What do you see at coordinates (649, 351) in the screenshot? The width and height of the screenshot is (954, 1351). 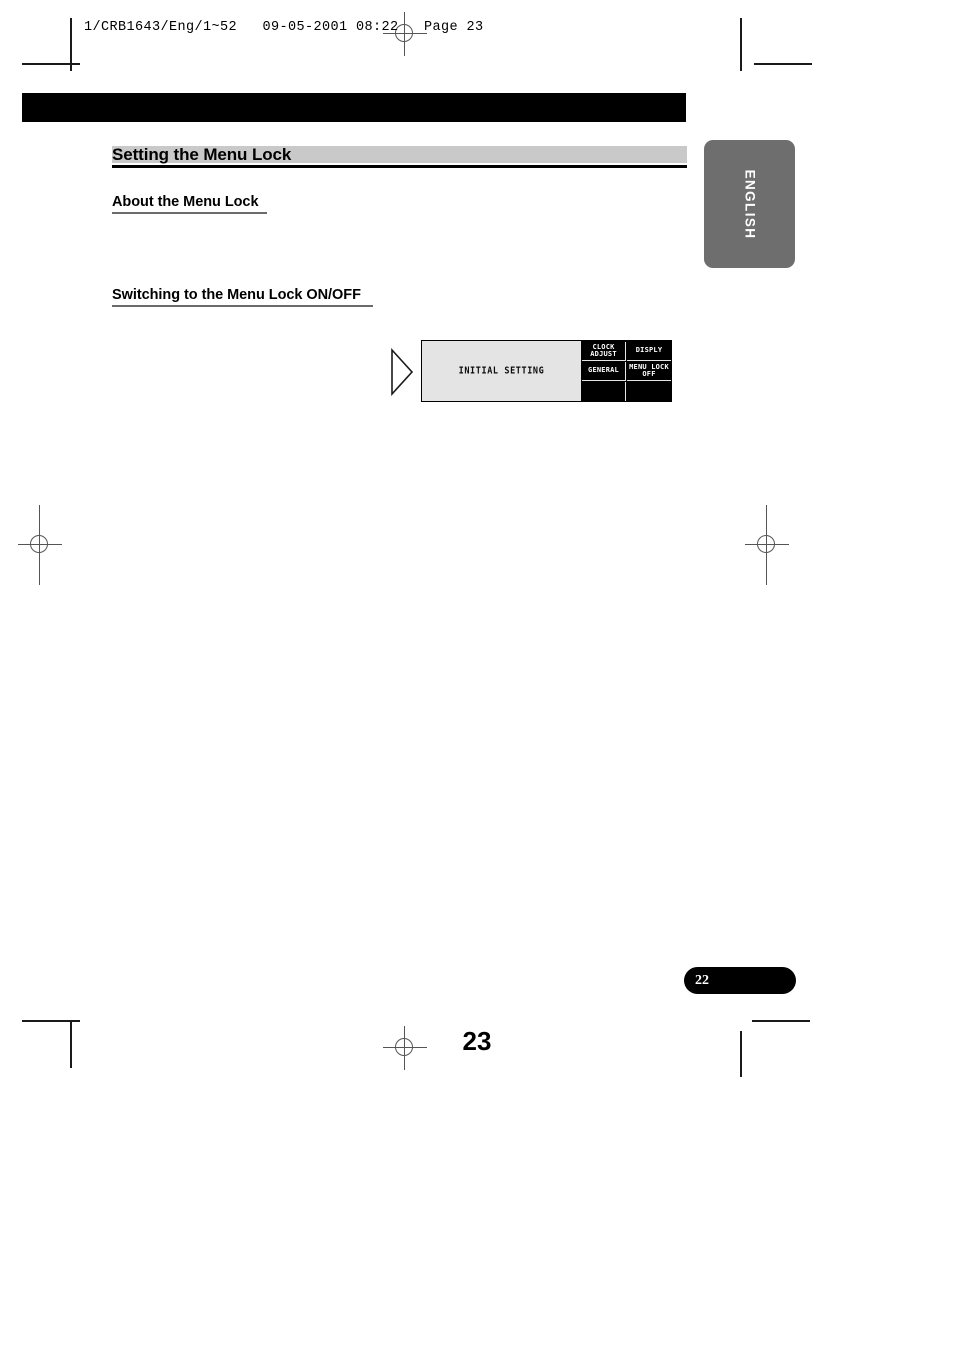 I see `lcd-cell-disply: DISPLY` at bounding box center [649, 351].